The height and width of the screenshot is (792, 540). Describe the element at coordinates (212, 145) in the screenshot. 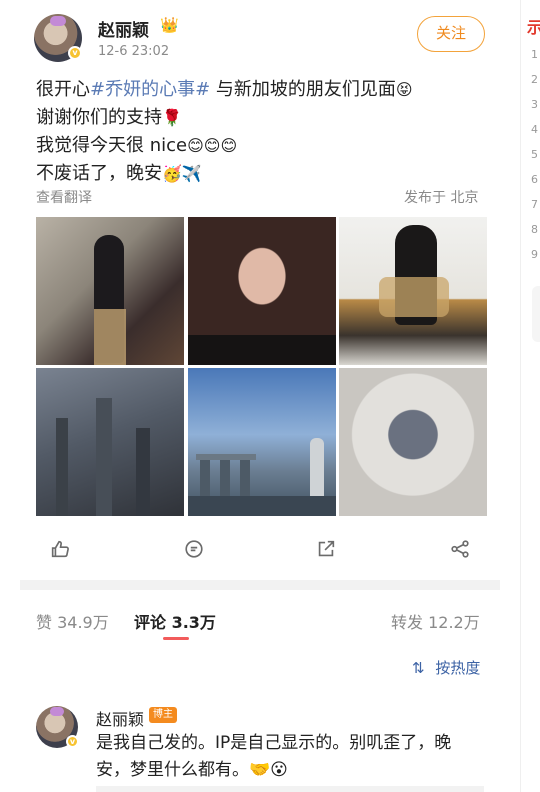

I see `emoji: 😊😊😊` at that location.